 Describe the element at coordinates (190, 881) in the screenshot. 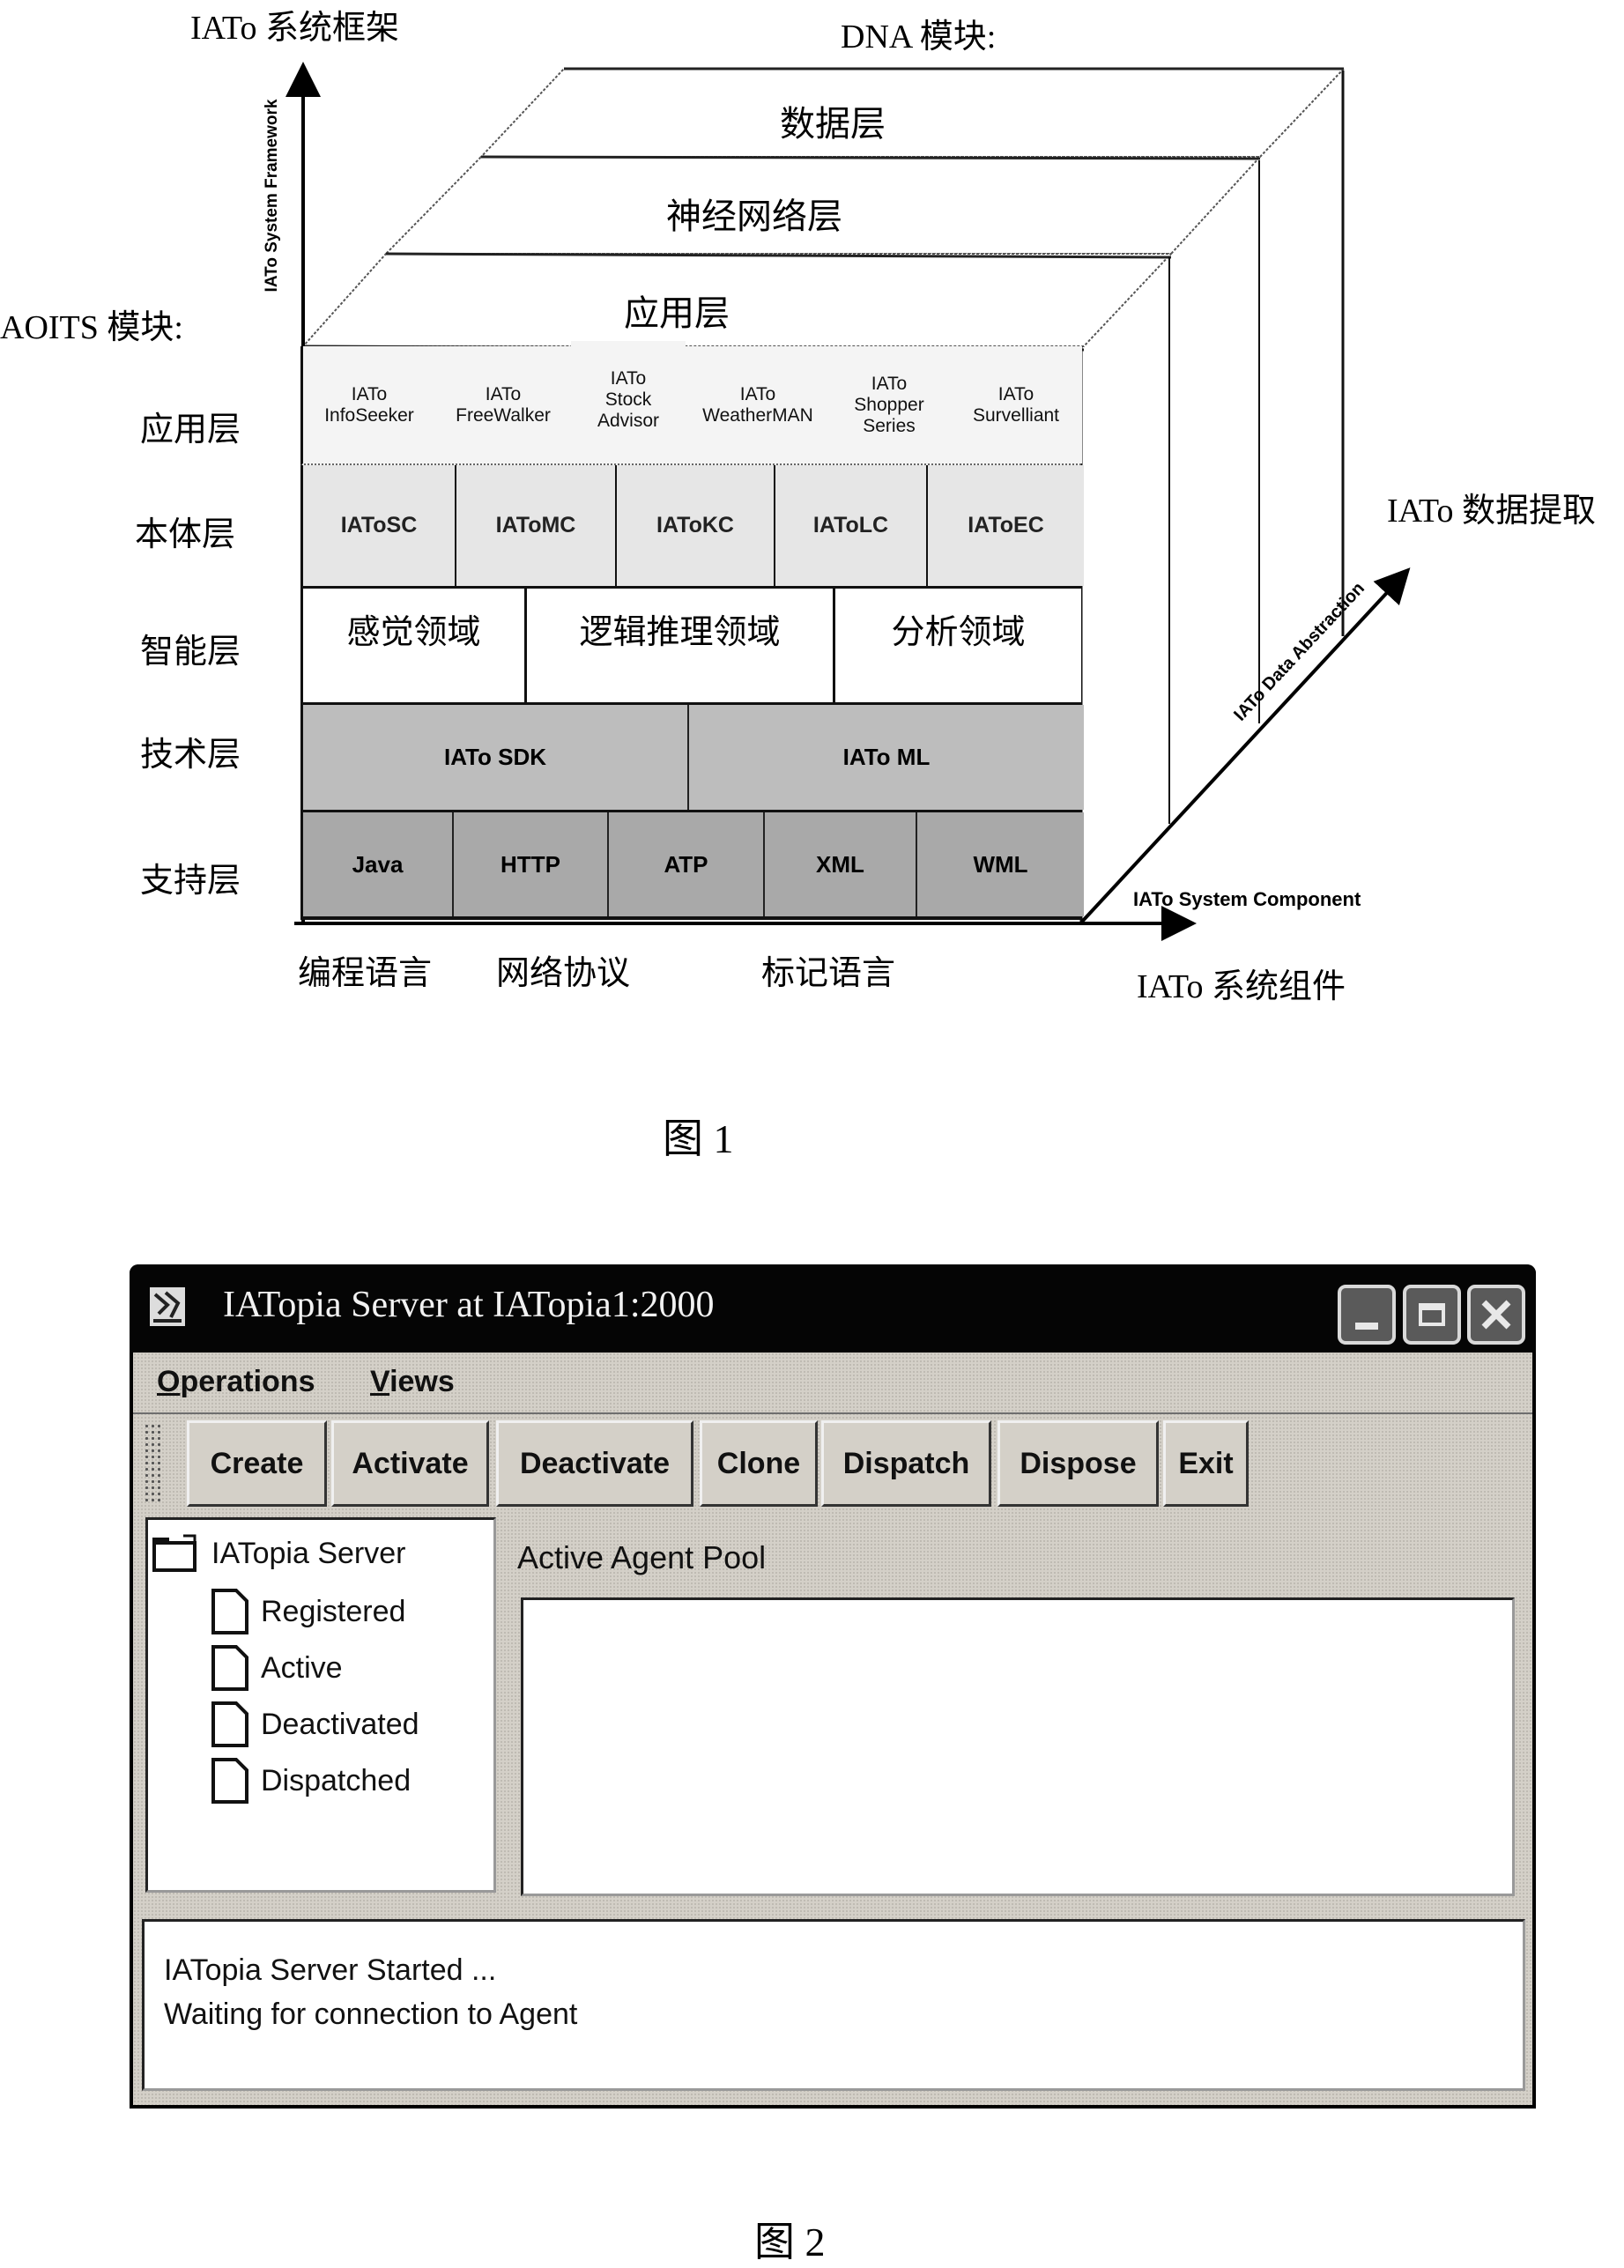

I see `aoits-label-support: 支持层` at that location.